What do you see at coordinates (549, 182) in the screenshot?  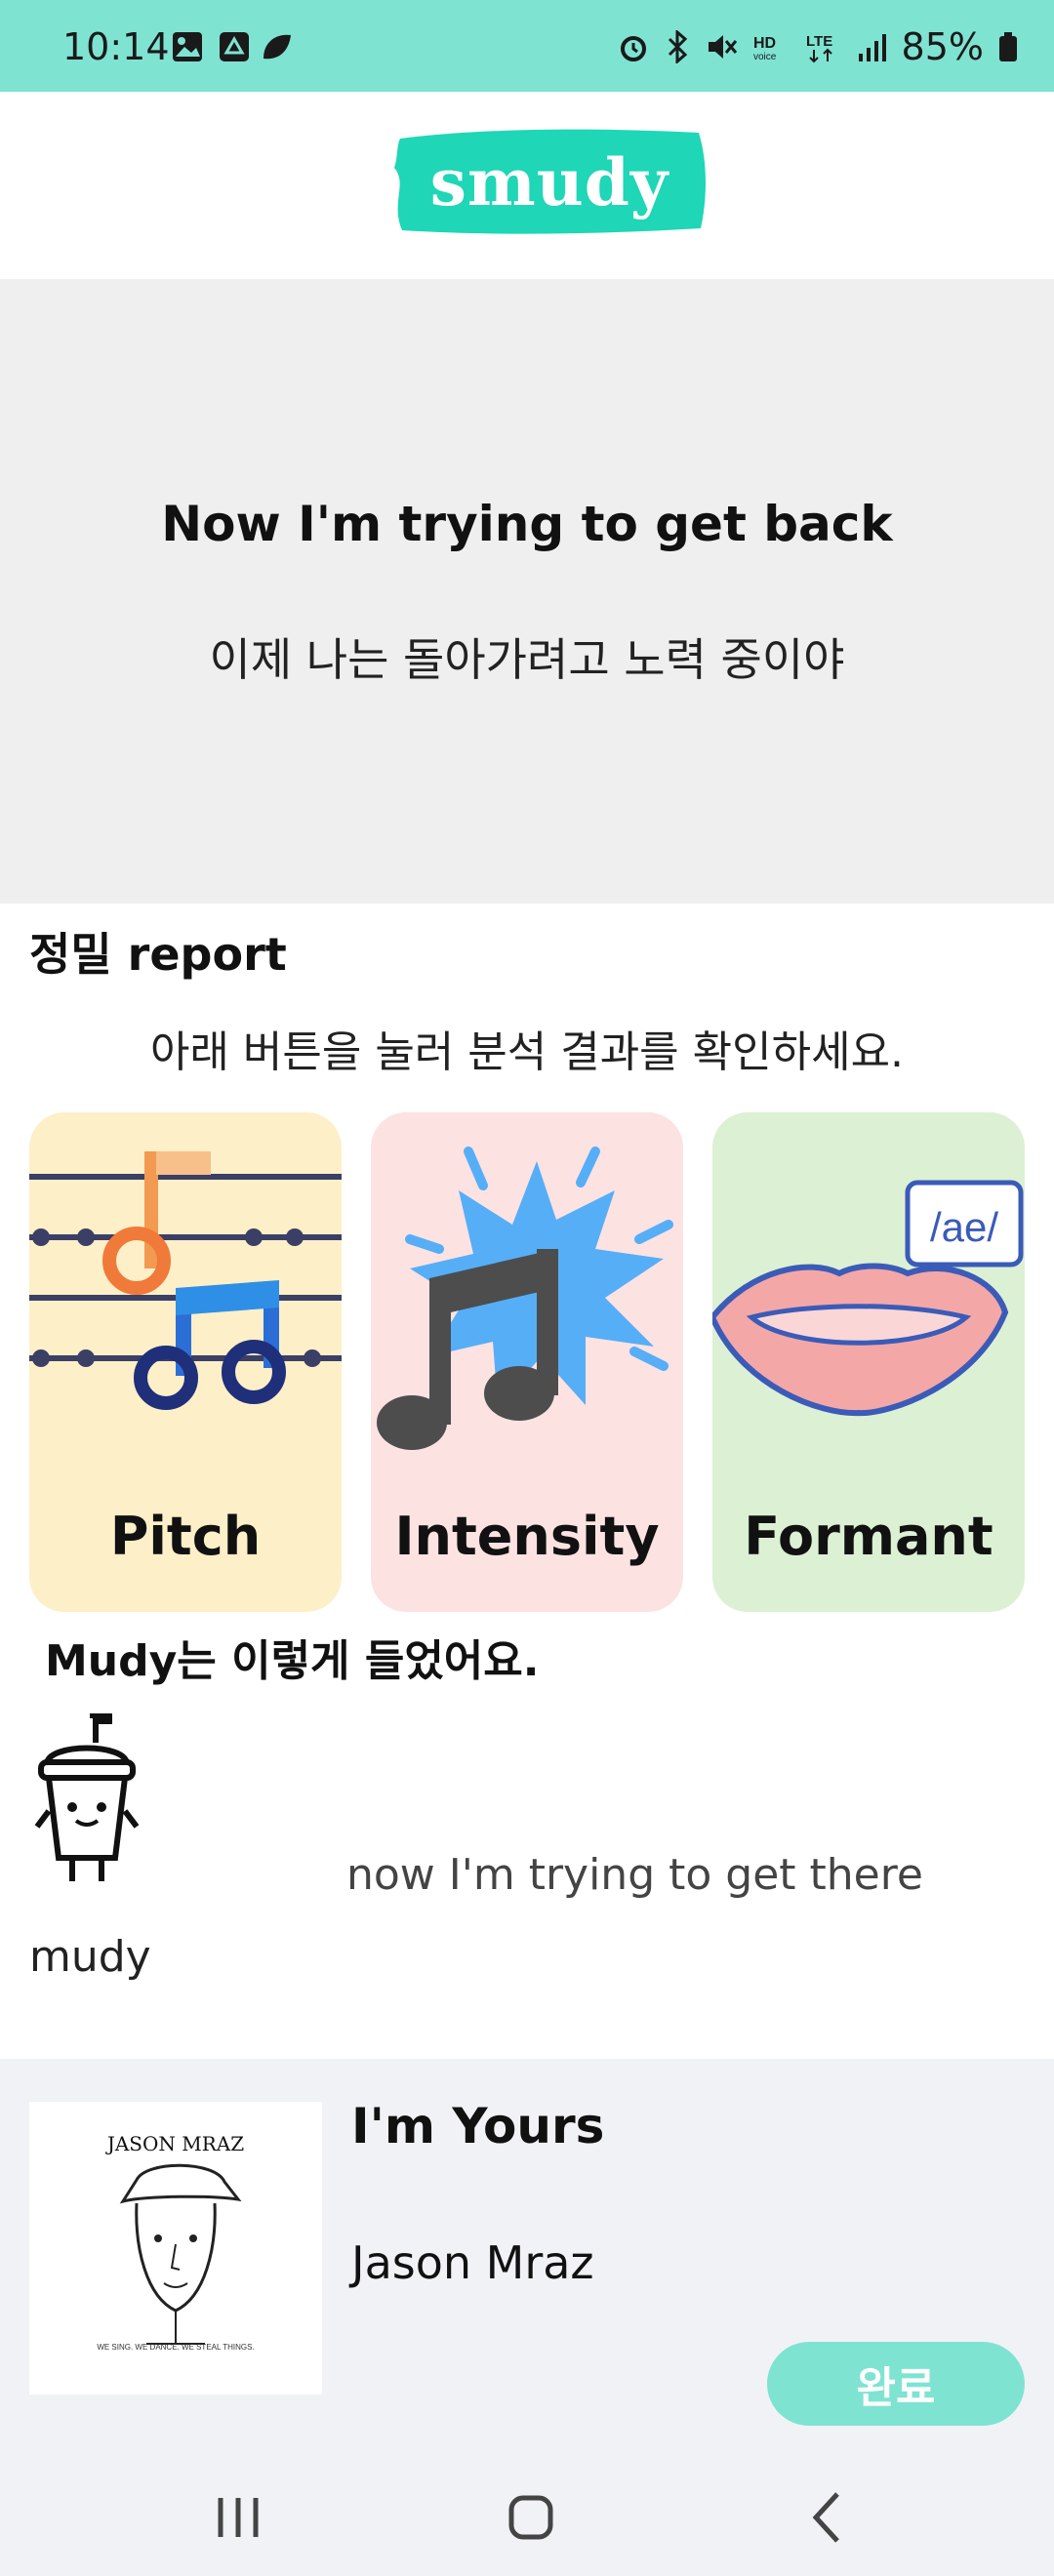 I see `logo-text: smudy` at bounding box center [549, 182].